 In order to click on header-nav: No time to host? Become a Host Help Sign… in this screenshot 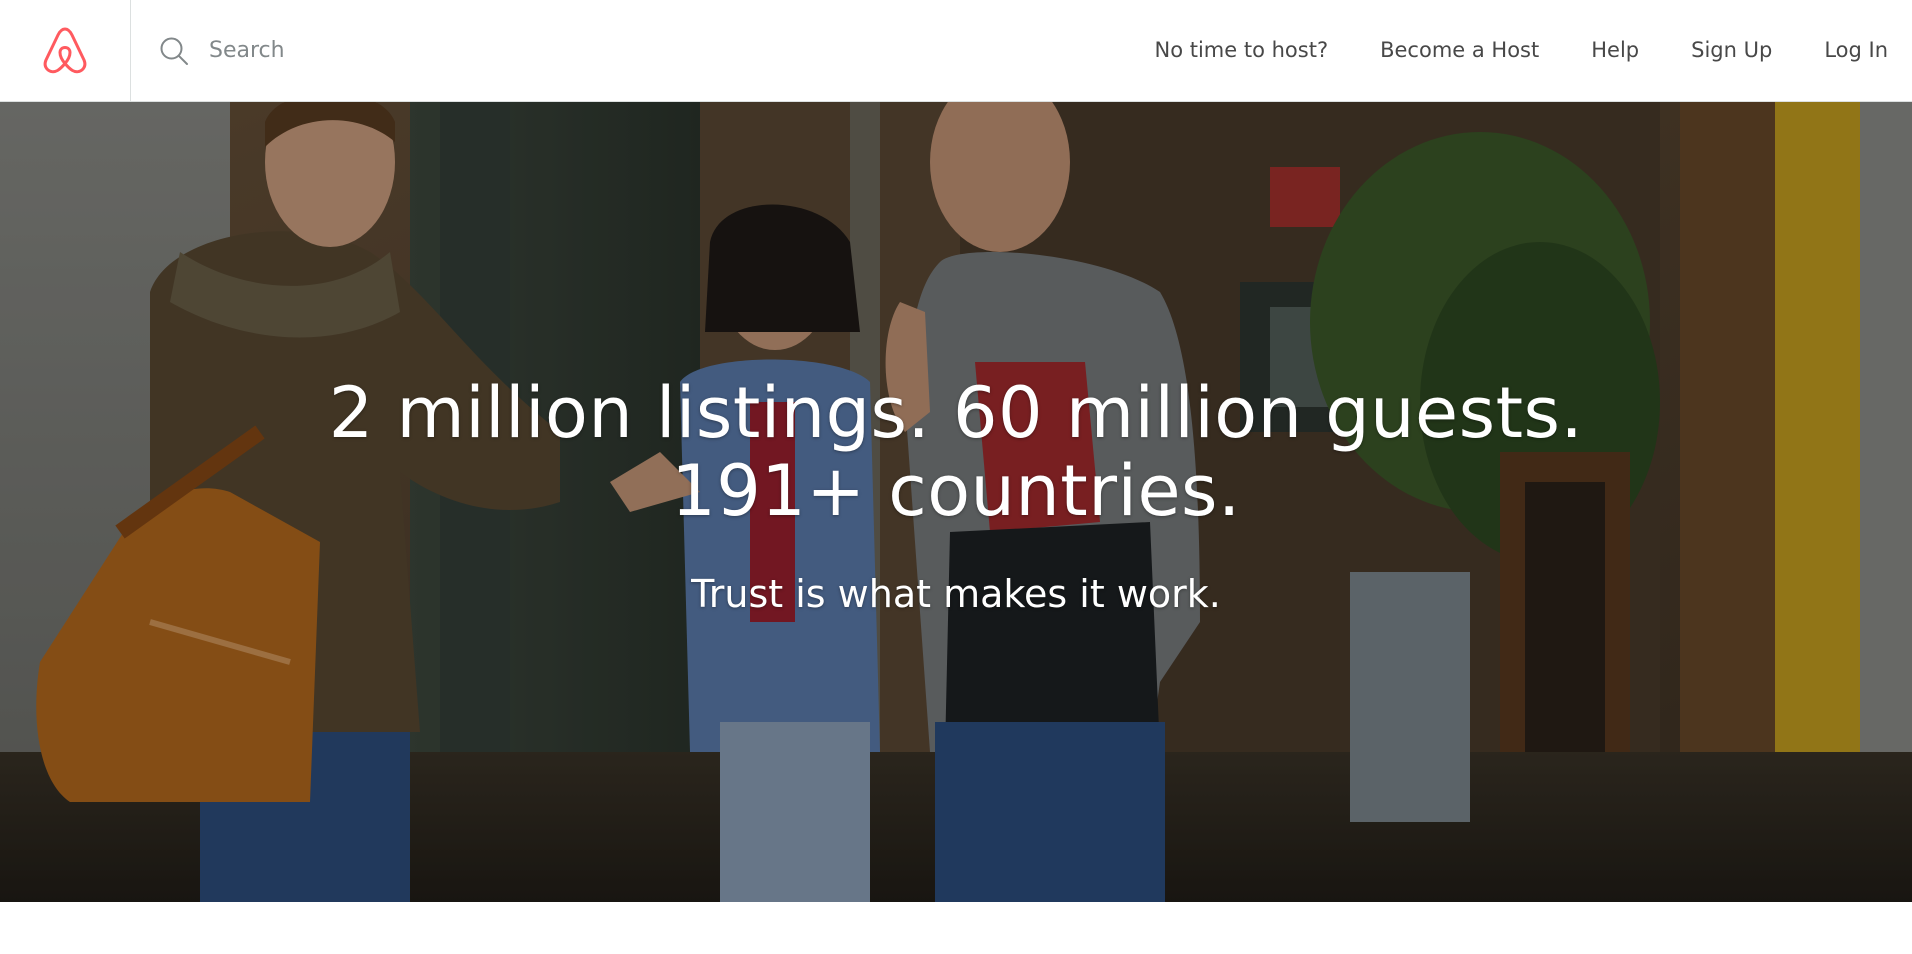, I will do `click(1507, 50)`.